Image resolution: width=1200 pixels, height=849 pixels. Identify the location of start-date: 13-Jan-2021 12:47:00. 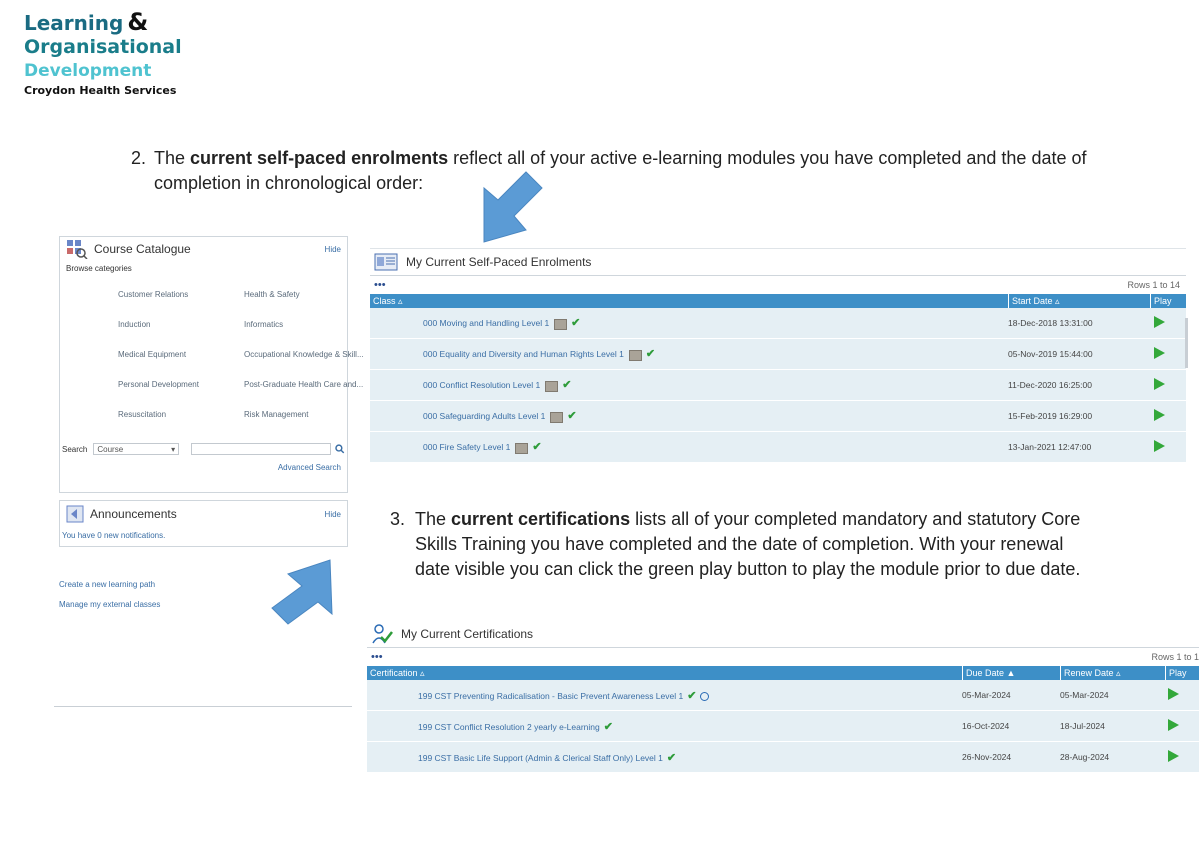
(1050, 447).